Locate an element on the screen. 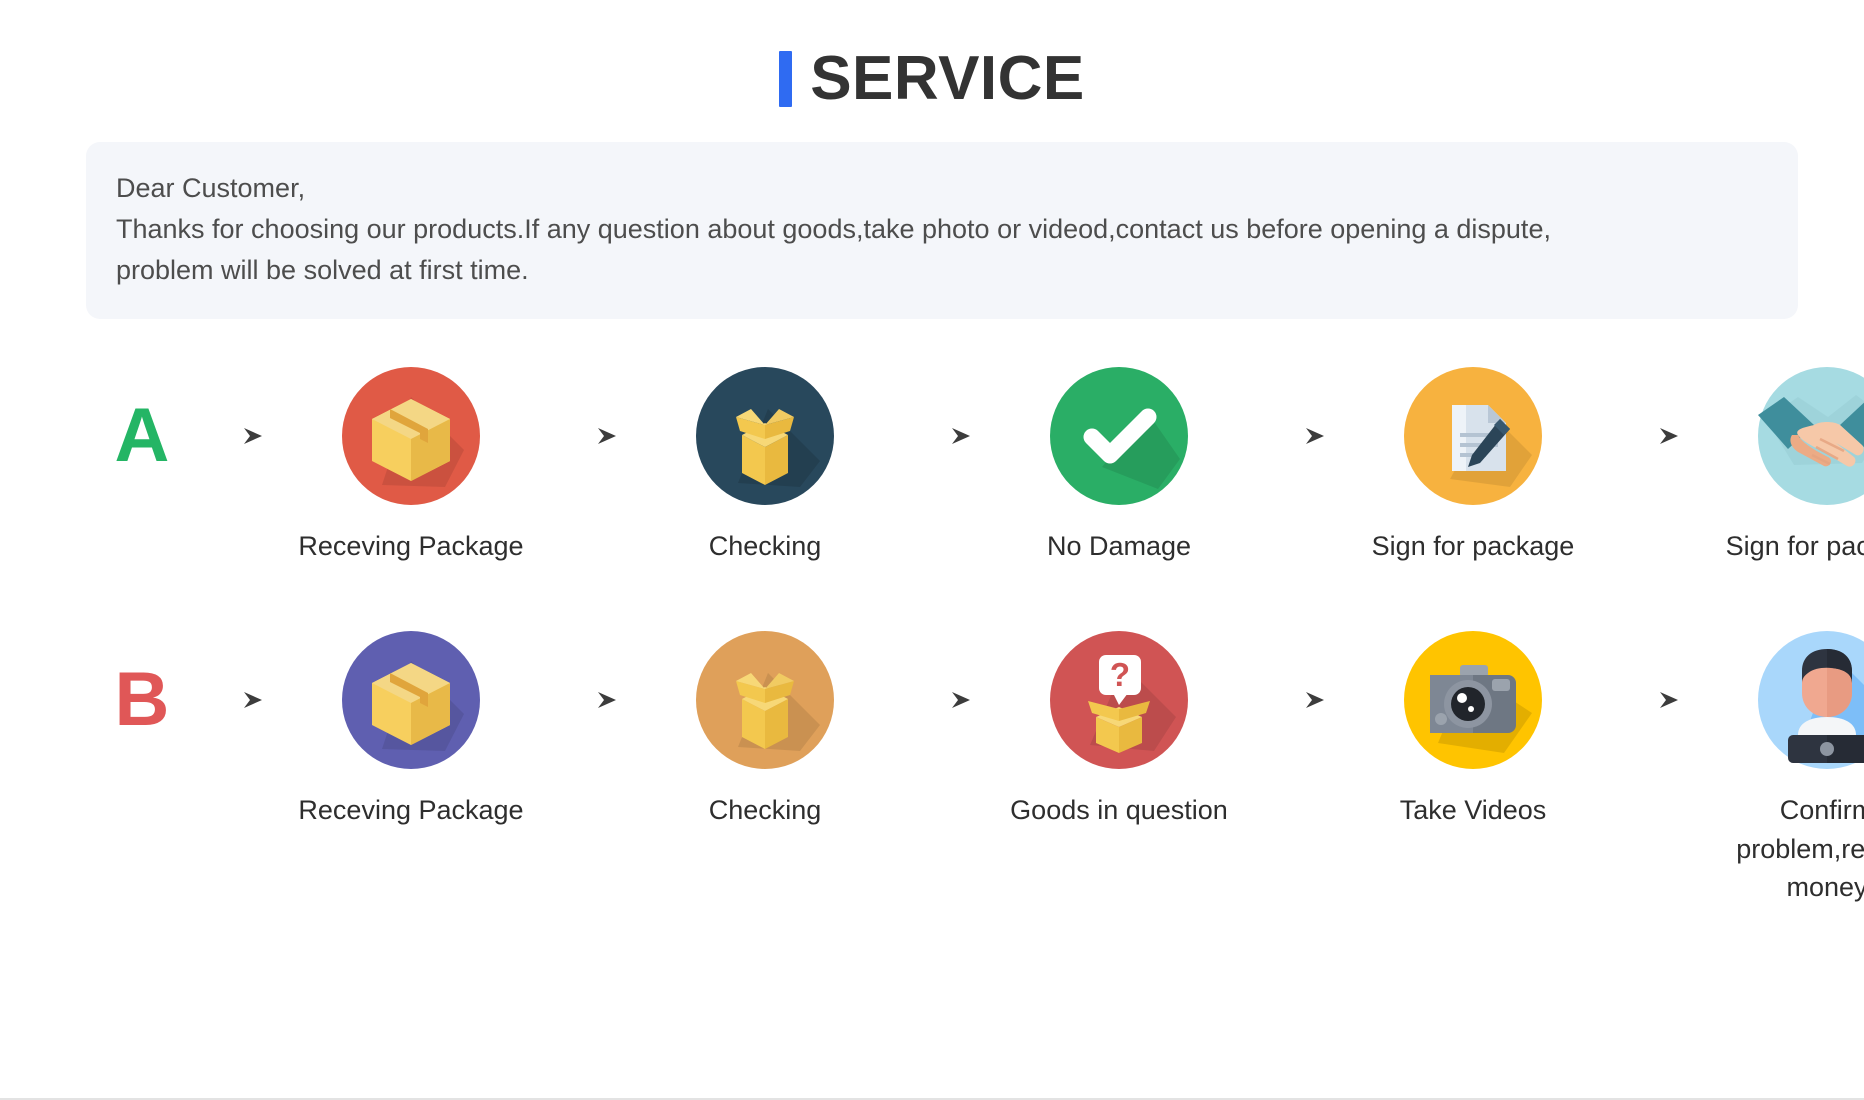 The height and width of the screenshot is (1100, 1864). document-pen-icon is located at coordinates (1473, 436).